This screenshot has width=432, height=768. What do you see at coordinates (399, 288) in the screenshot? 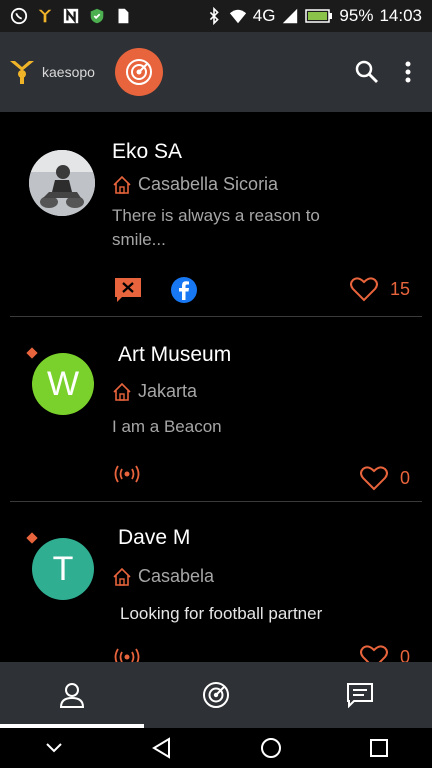
I see `like-count: 15` at bounding box center [399, 288].